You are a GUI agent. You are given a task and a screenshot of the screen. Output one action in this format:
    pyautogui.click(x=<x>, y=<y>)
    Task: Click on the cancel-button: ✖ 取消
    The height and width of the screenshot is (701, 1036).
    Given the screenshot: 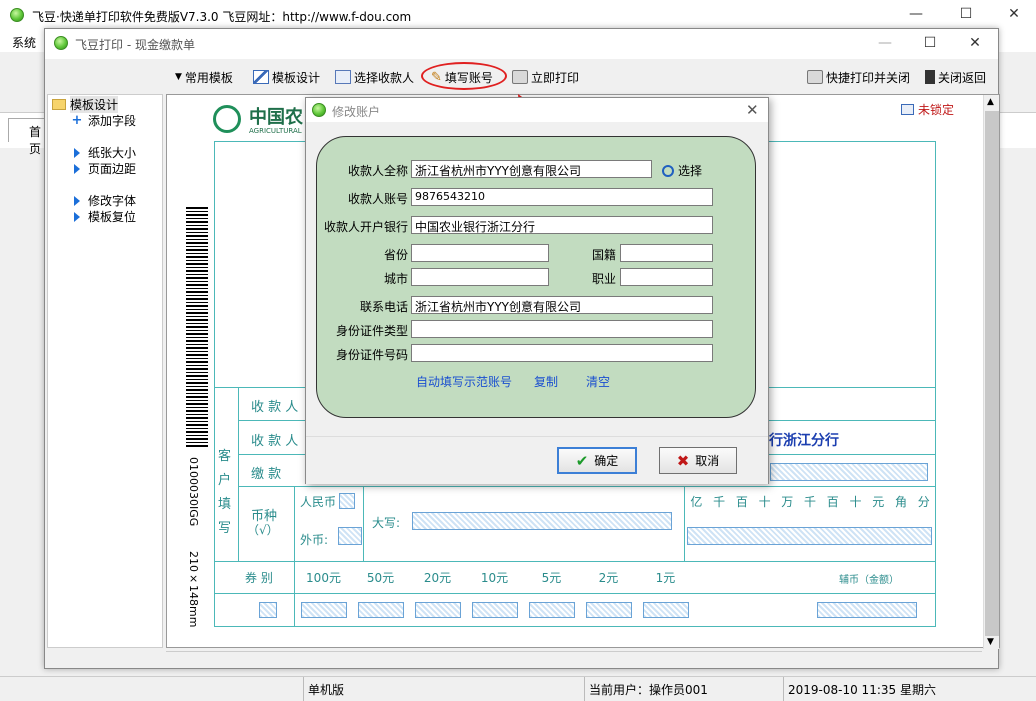 What is the action you would take?
    pyautogui.click(x=698, y=460)
    